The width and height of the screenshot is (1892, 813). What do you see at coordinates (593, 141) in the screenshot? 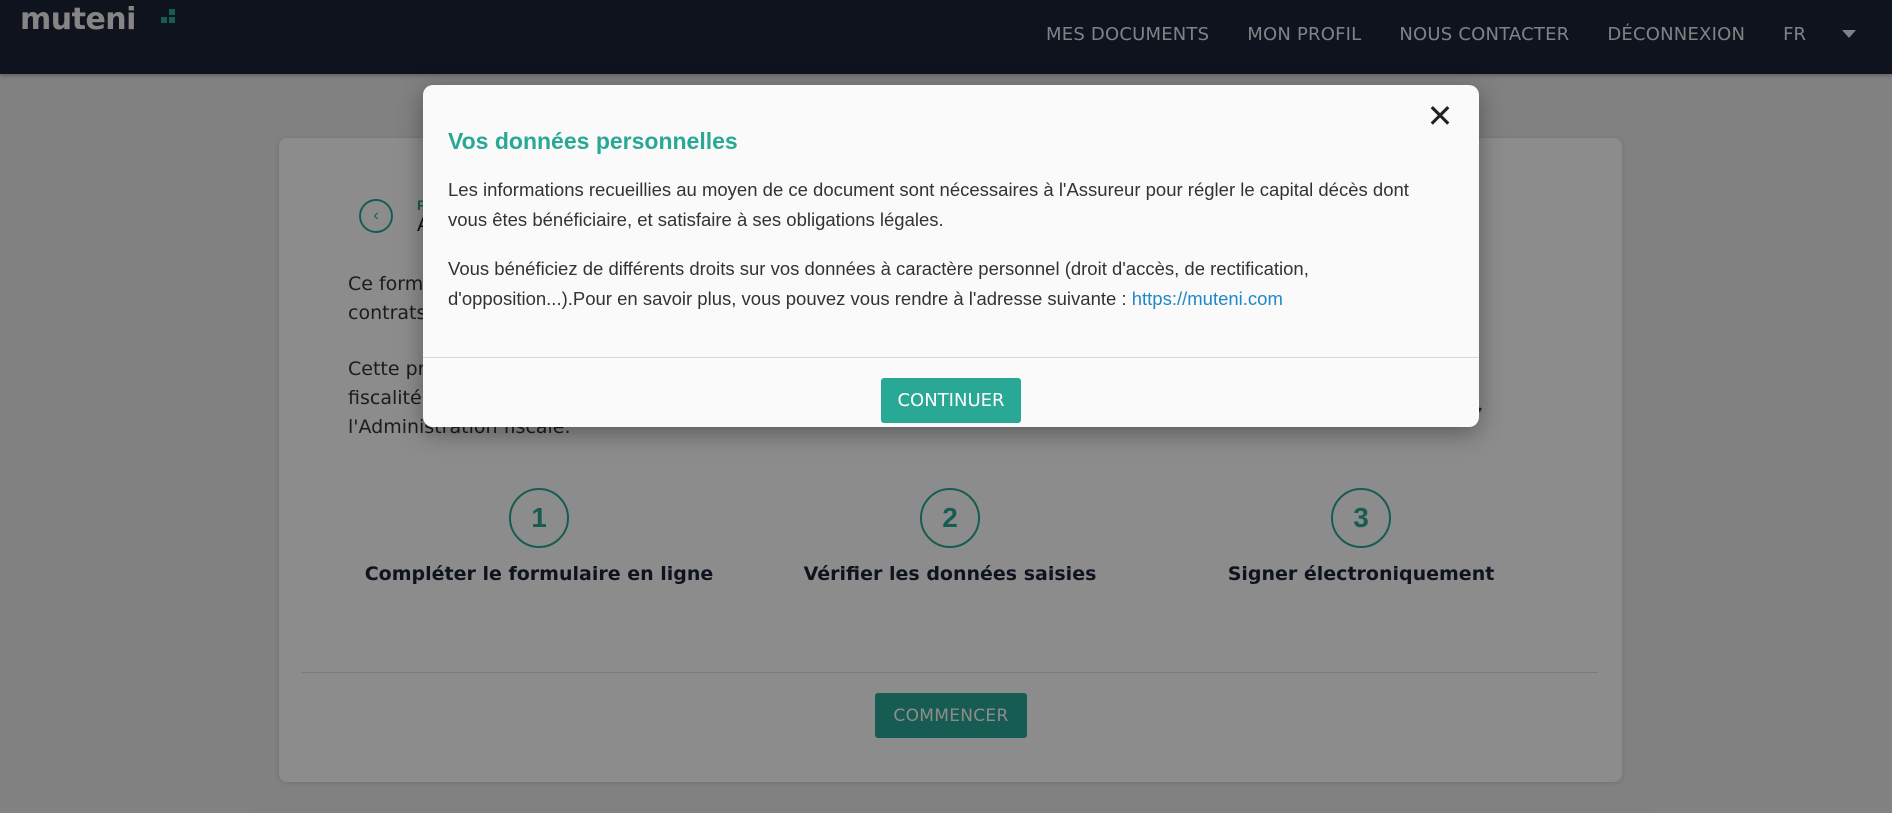
I see `modal-title: Vos données personnelles` at bounding box center [593, 141].